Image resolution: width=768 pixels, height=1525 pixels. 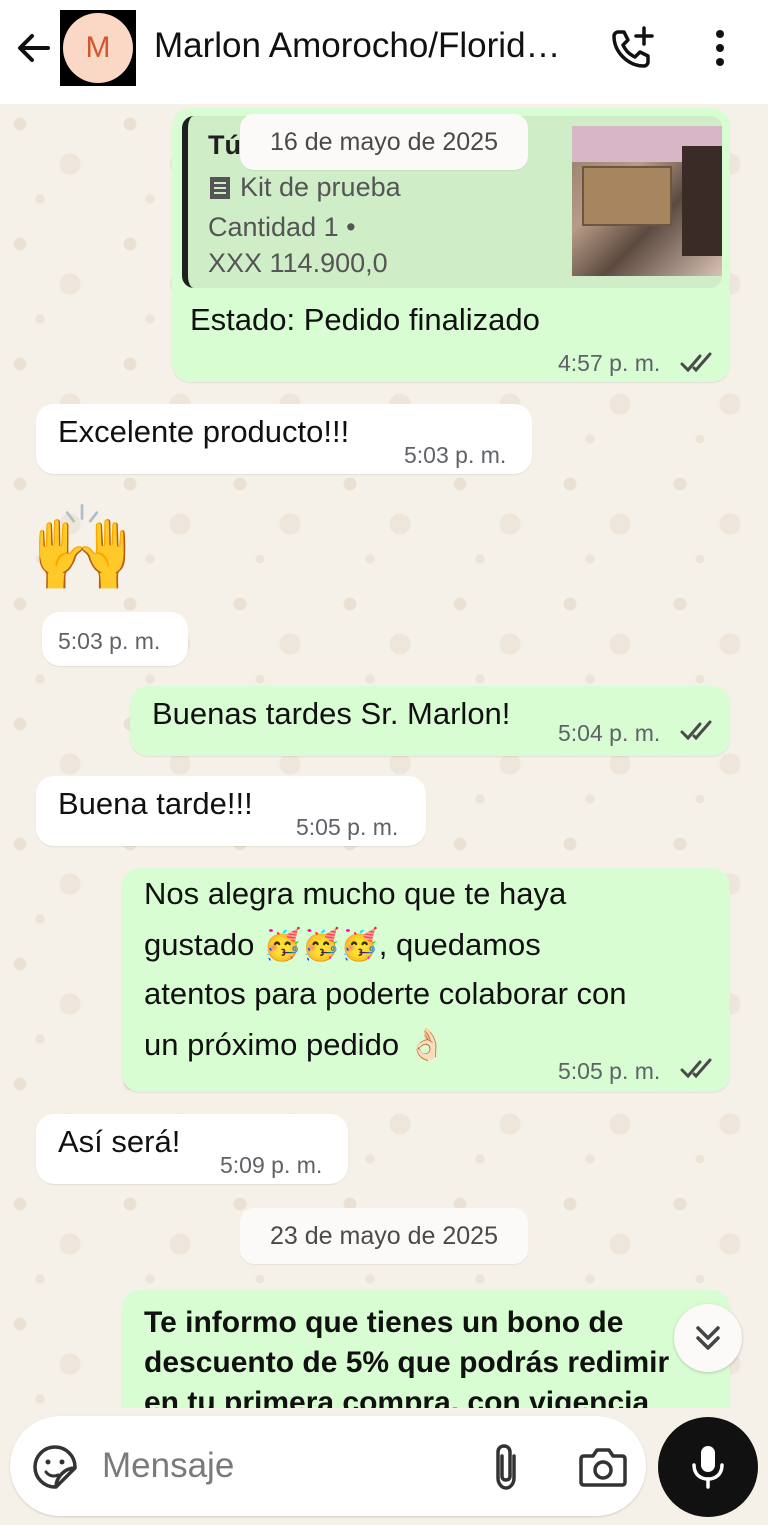 I want to click on message-line: gustado 🥳🥳🥳, quedamos, so click(x=342, y=944).